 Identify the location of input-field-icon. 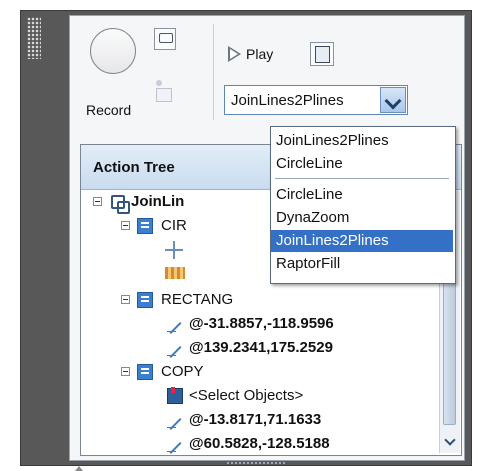
(175, 273).